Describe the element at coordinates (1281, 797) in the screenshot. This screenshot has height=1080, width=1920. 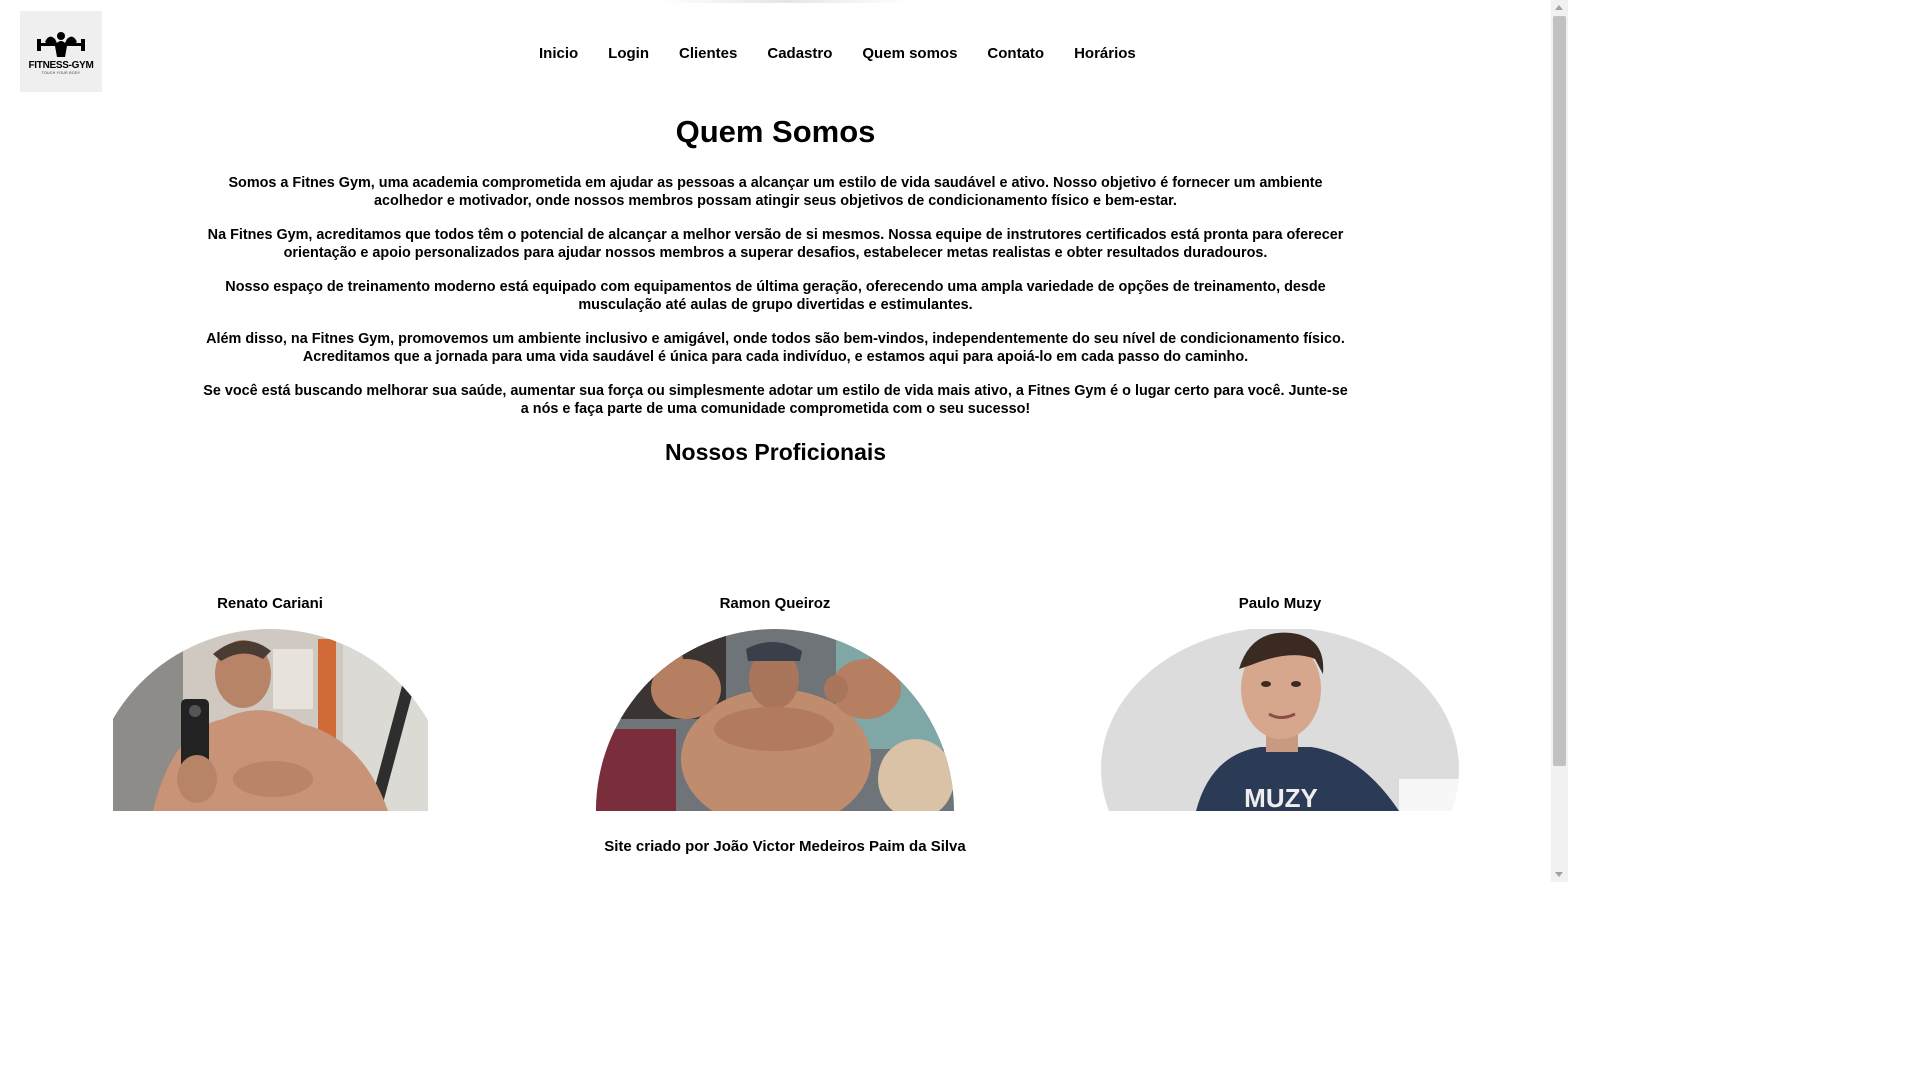
I see `shirt-text: MUZY` at that location.